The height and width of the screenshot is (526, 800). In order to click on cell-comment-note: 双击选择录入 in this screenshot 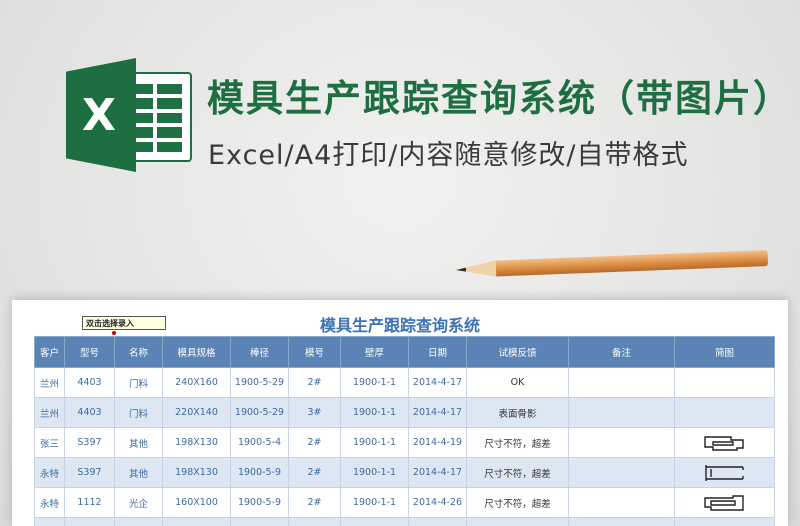, I will do `click(124, 323)`.